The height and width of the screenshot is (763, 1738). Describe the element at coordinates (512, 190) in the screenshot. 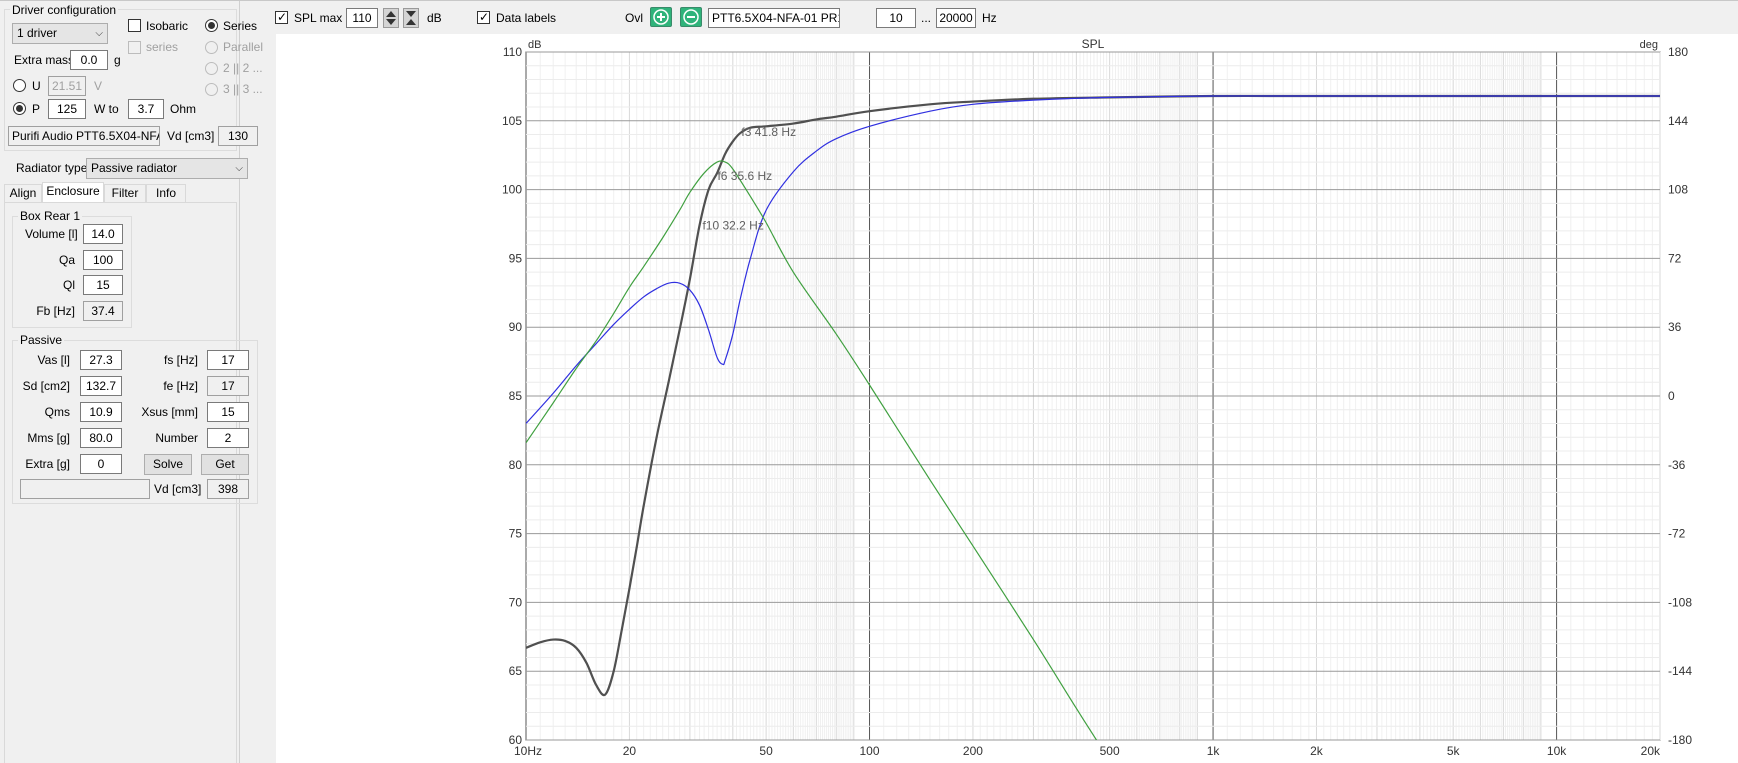

I see `y-tick-label: 100` at that location.